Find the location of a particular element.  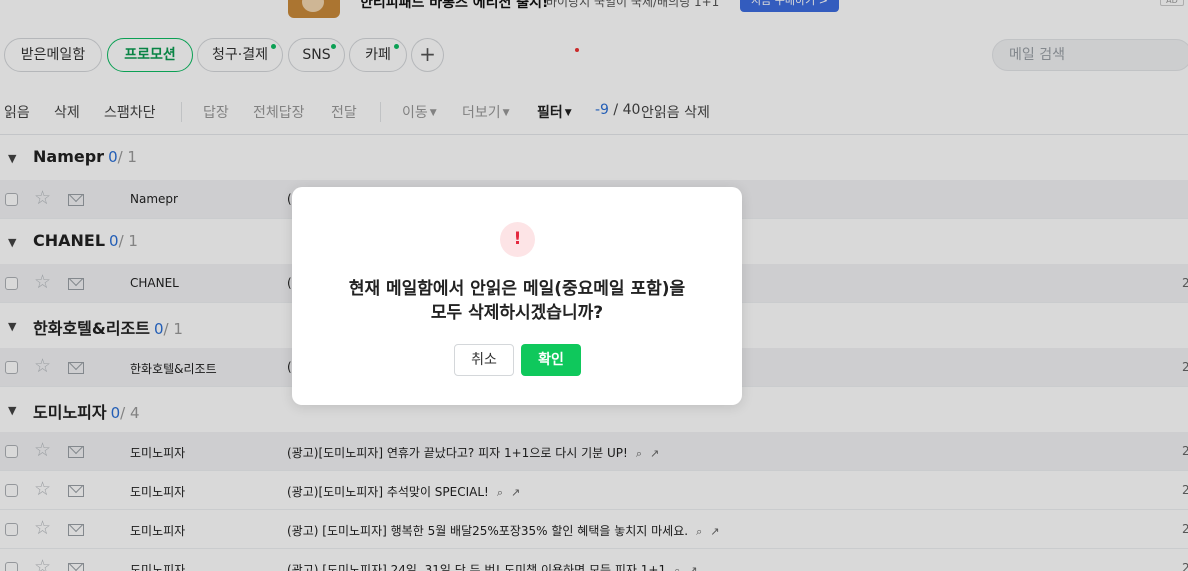

dialog-message-line: 모두 삭제하시겠습니까? is located at coordinates (517, 313).